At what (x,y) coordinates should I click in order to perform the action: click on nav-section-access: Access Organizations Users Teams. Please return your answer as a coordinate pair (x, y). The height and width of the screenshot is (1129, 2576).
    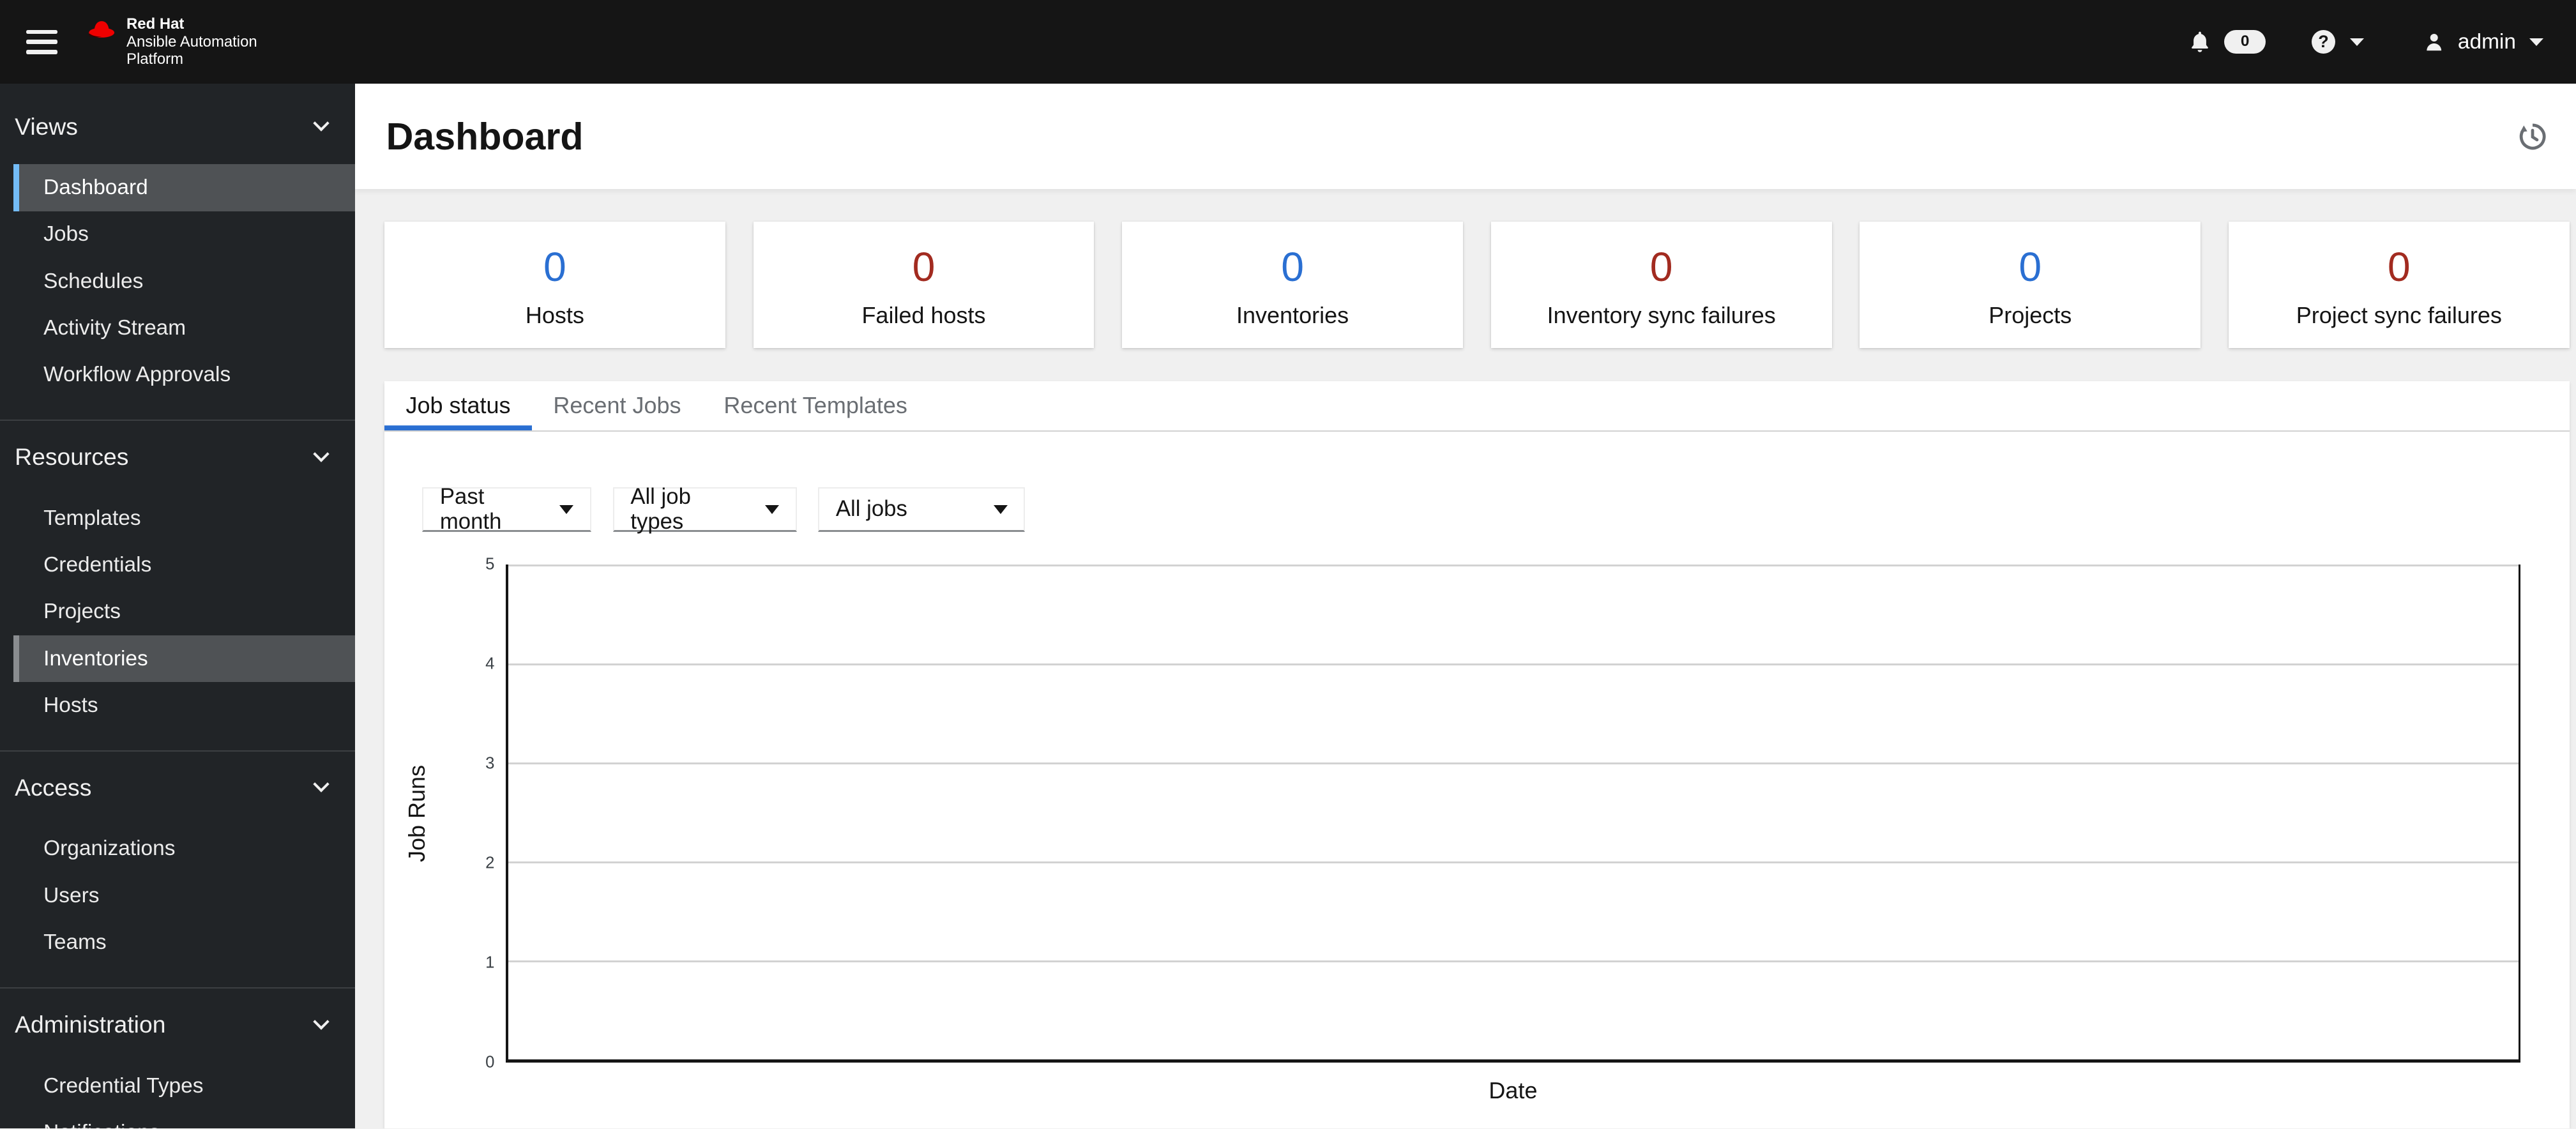
    Looking at the image, I should click on (177, 868).